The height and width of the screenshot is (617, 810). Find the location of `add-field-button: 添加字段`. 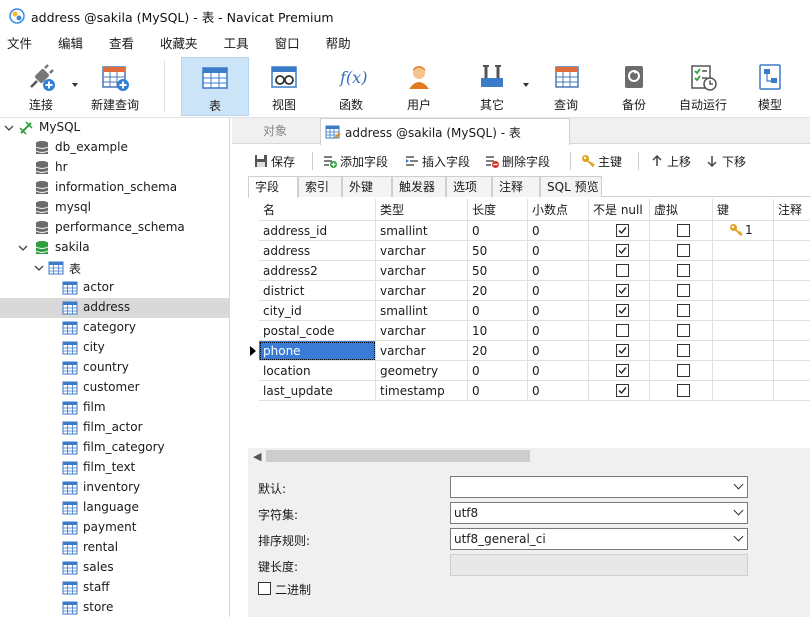

add-field-button: 添加字段 is located at coordinates (355, 161).